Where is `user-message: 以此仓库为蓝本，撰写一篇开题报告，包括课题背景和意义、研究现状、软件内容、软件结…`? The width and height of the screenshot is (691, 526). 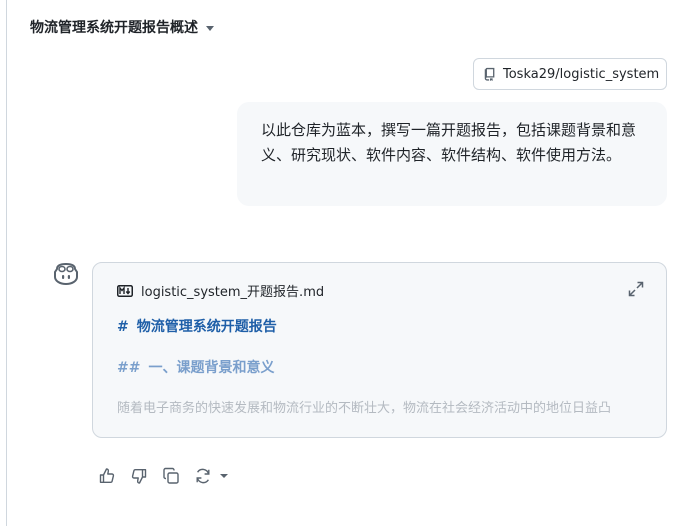 user-message: 以此仓库为蓝本，撰写一篇开题报告，包括课题背景和意义、研究现状、软件内容、软件结… is located at coordinates (452, 154).